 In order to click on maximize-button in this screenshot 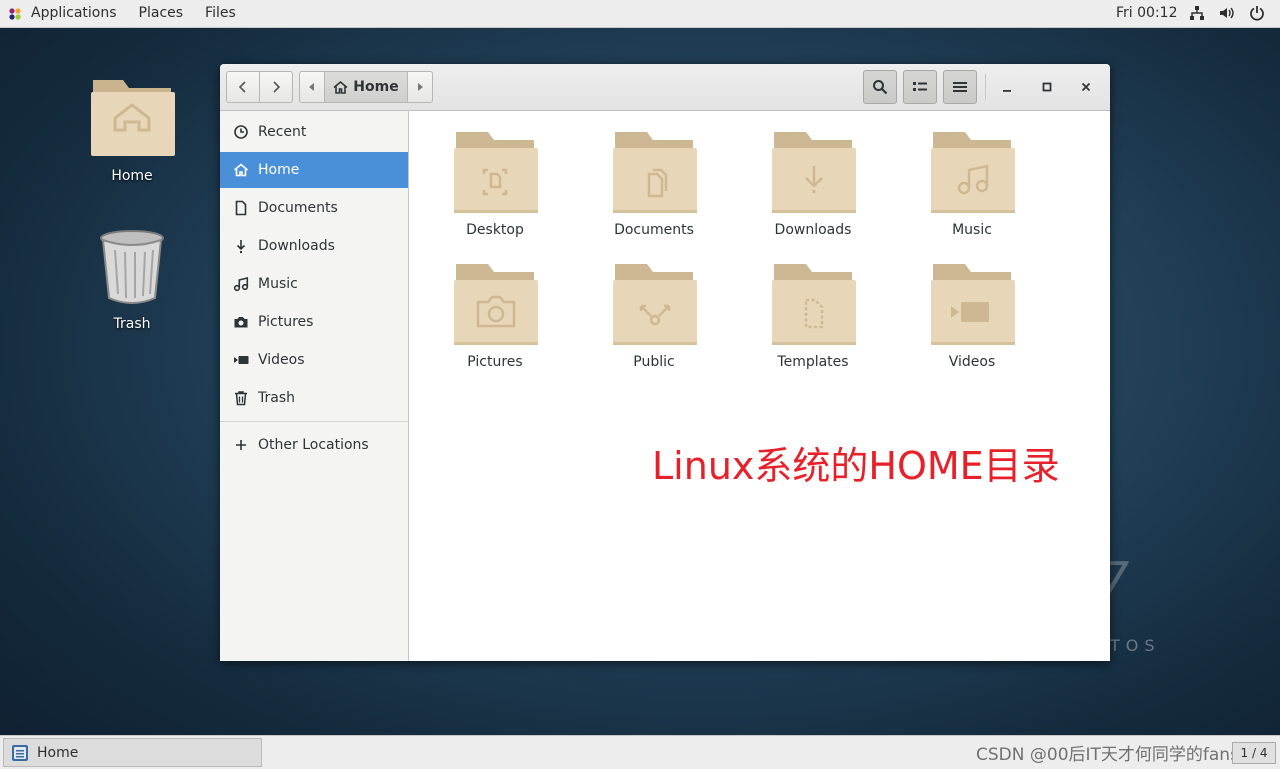, I will do `click(1047, 87)`.